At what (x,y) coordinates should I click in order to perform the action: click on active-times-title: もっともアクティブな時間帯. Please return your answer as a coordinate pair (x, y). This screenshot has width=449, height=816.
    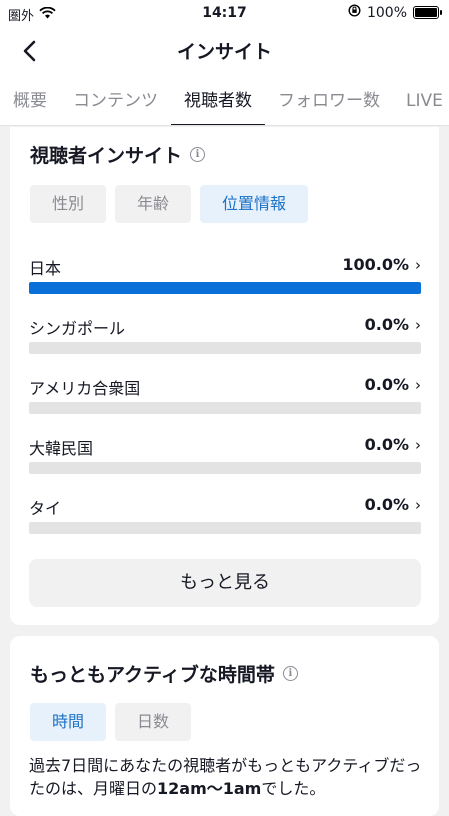
    Looking at the image, I should click on (152, 675).